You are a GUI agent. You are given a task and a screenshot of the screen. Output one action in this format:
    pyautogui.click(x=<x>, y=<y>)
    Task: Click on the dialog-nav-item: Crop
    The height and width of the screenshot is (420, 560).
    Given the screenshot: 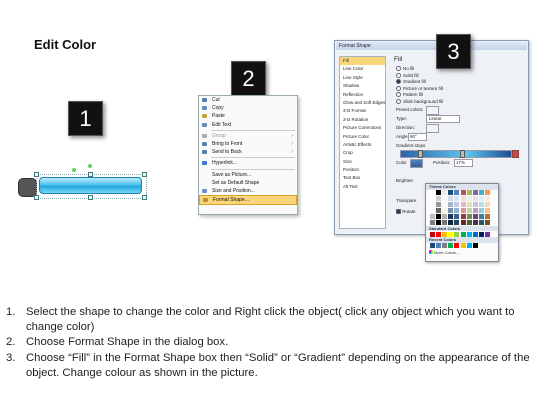 What is the action you would take?
    pyautogui.click(x=362, y=153)
    